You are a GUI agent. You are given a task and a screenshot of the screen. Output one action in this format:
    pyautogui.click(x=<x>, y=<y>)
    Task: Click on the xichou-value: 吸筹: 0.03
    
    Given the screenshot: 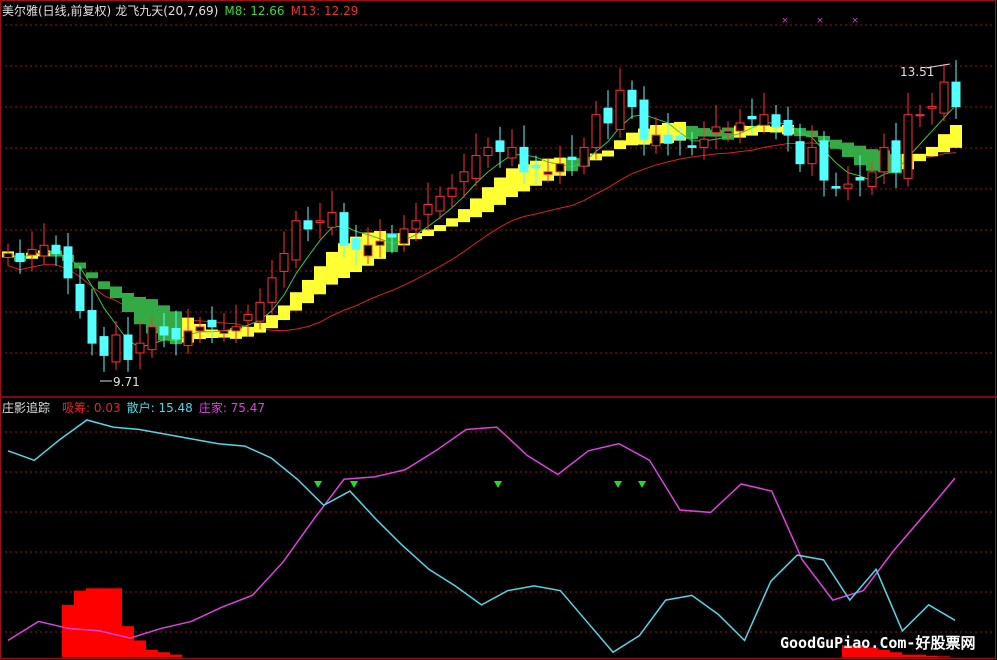 What is the action you would take?
    pyautogui.click(x=91, y=408)
    